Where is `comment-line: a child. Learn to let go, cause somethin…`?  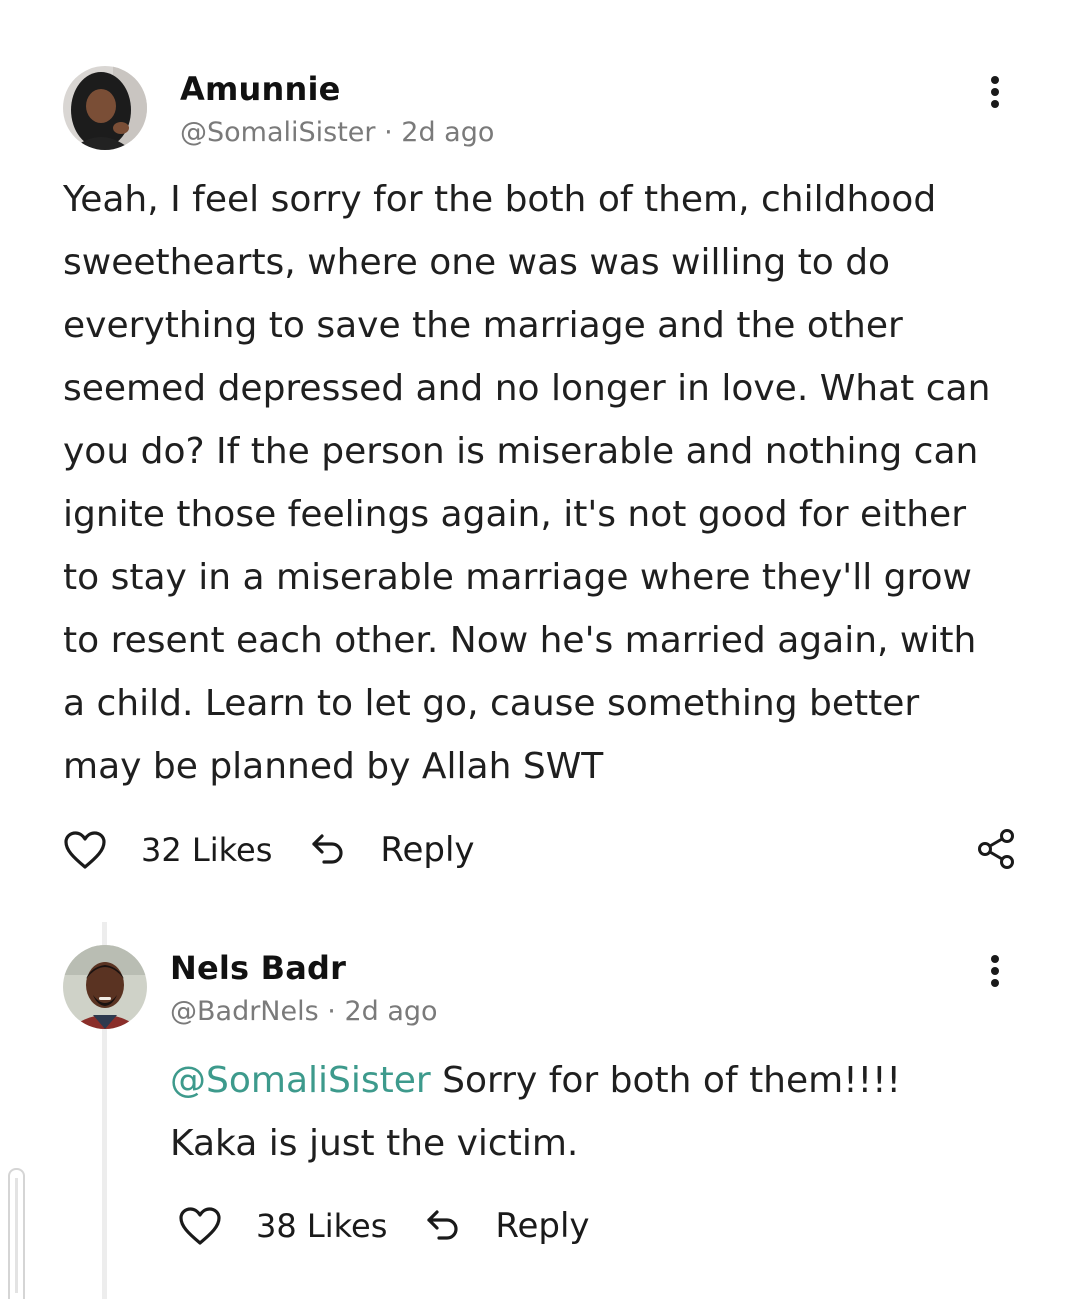
comment-line: a child. Learn to let go, cause somethin… is located at coordinates (491, 703).